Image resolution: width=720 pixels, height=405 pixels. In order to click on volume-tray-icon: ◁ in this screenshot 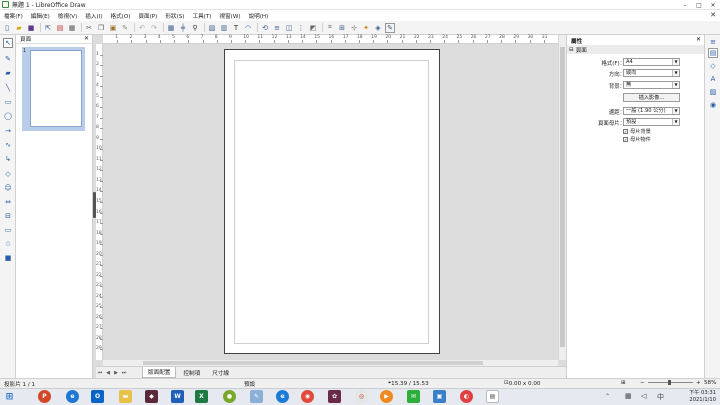, I will do `click(643, 396)`.